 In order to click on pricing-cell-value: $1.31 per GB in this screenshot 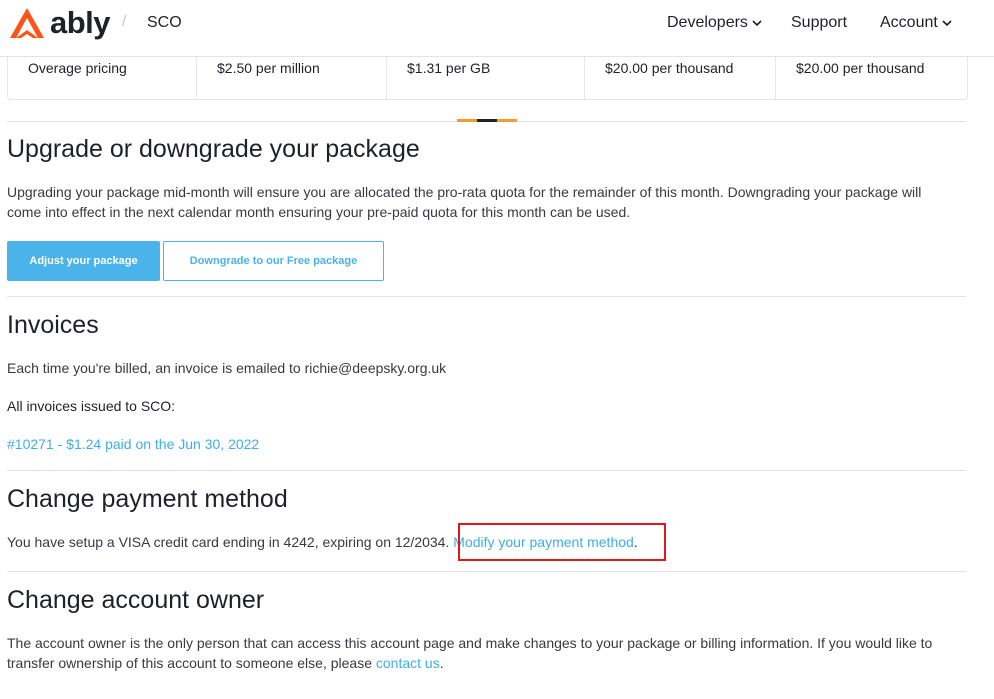, I will do `click(449, 68)`.